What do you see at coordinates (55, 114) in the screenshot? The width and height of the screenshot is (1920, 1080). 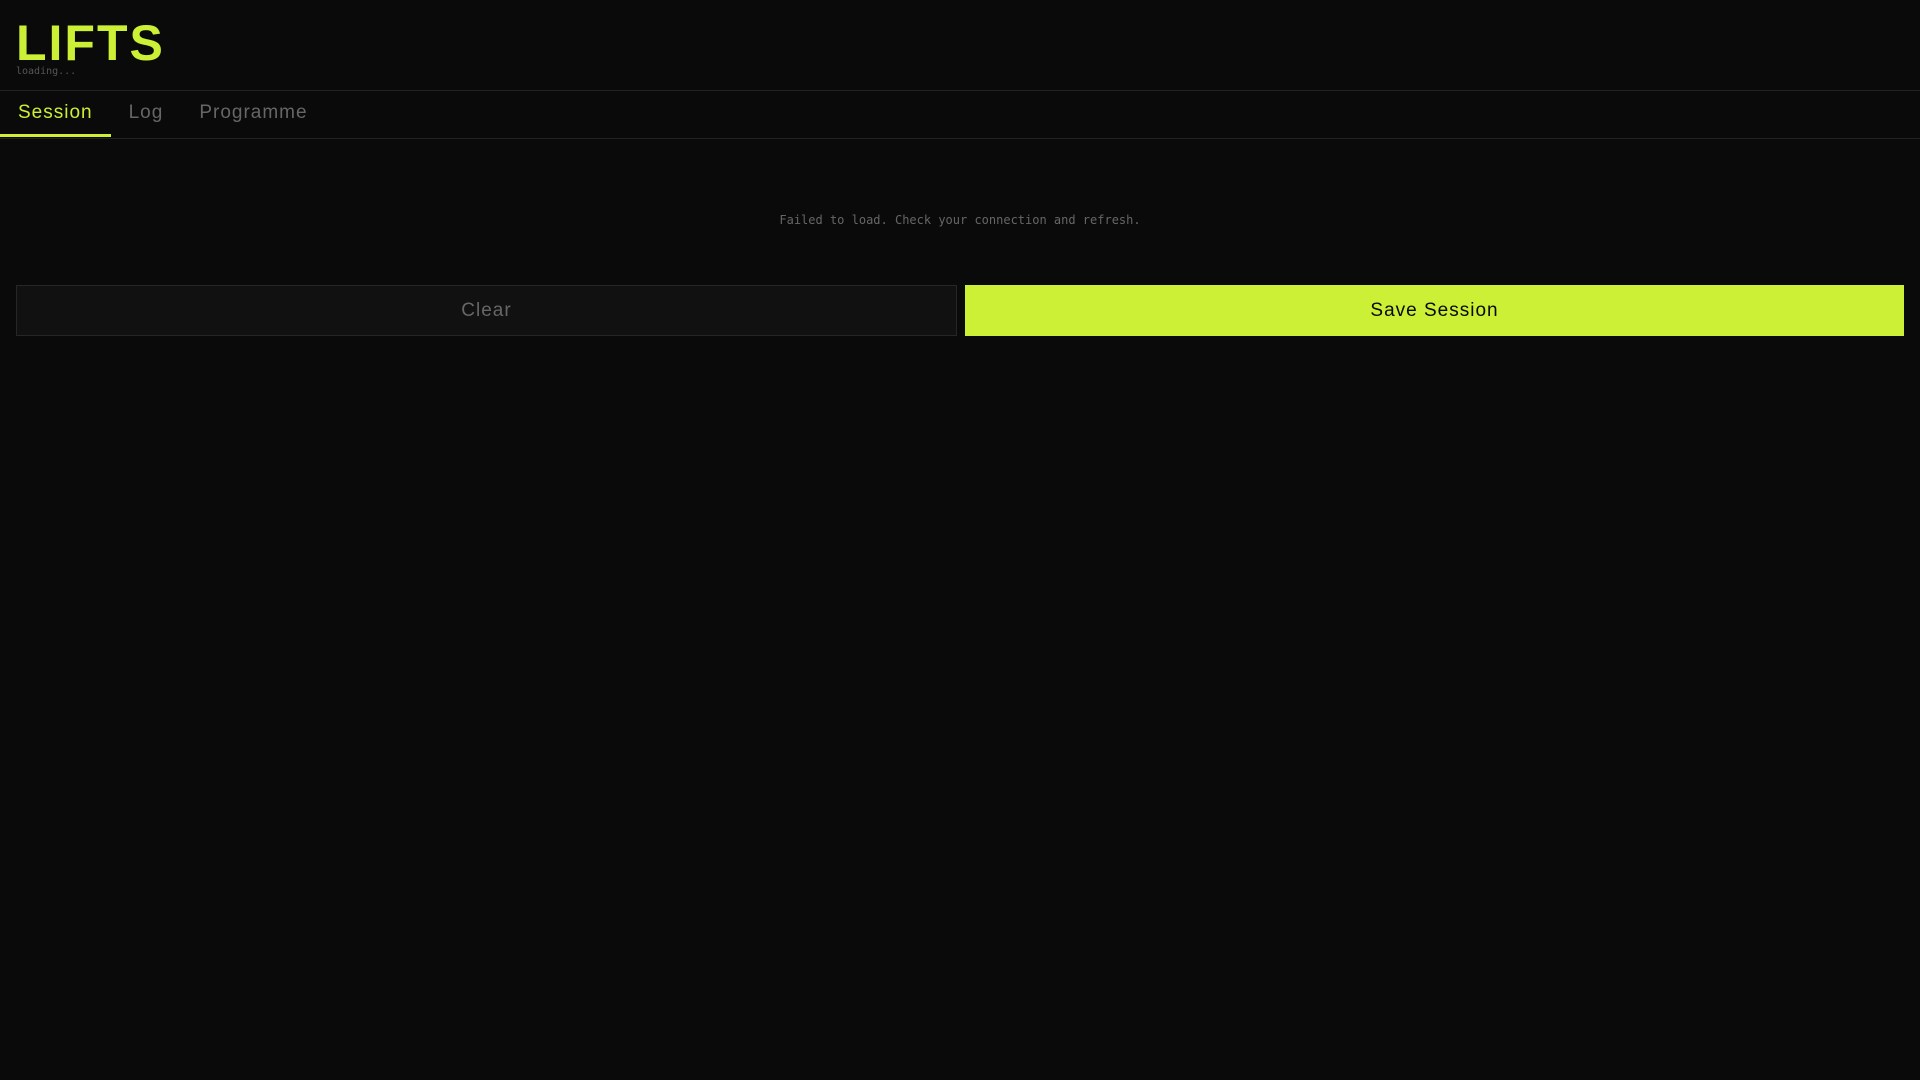 I see `tab-session: Session` at bounding box center [55, 114].